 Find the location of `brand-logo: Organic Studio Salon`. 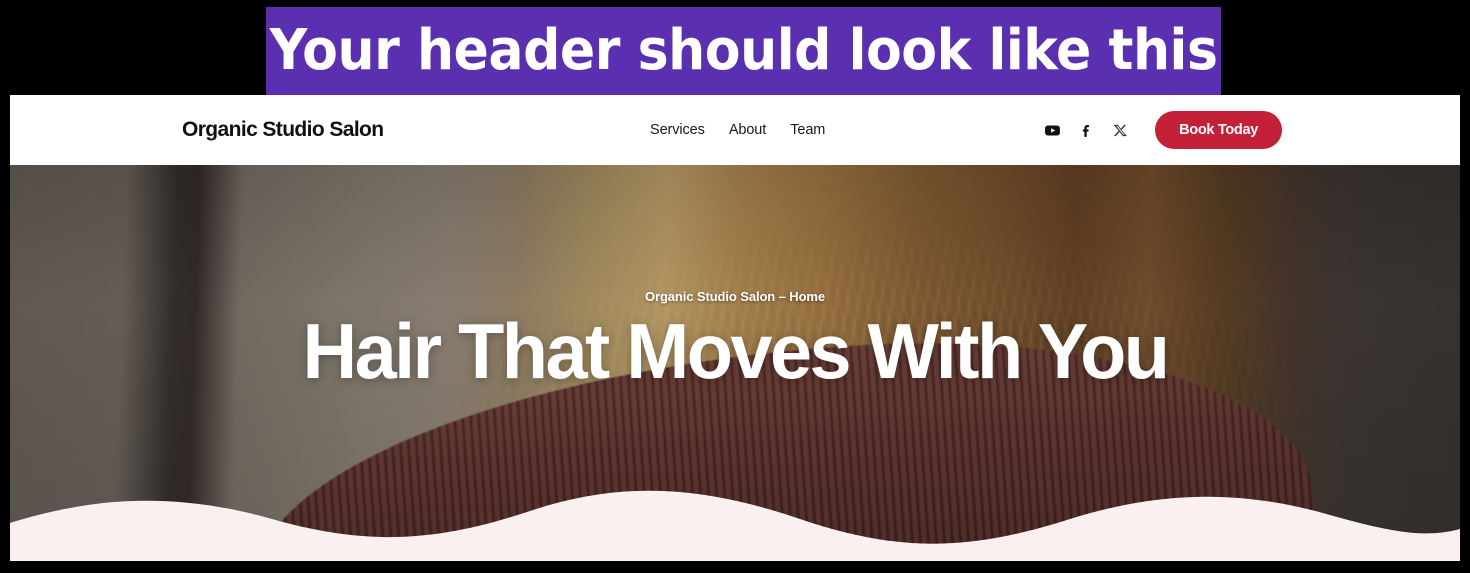

brand-logo: Organic Studio Salon is located at coordinates (283, 130).